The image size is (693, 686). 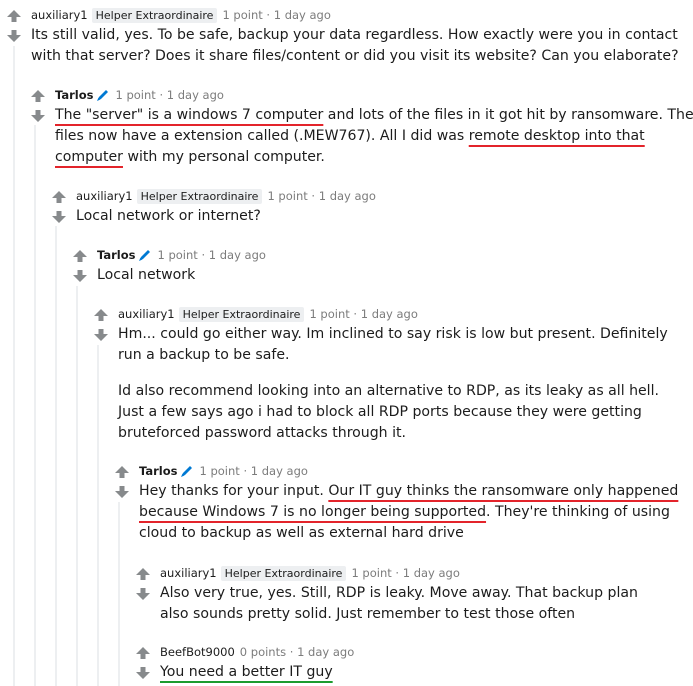 What do you see at coordinates (146, 275) in the screenshot?
I see `comment-text: Local network` at bounding box center [146, 275].